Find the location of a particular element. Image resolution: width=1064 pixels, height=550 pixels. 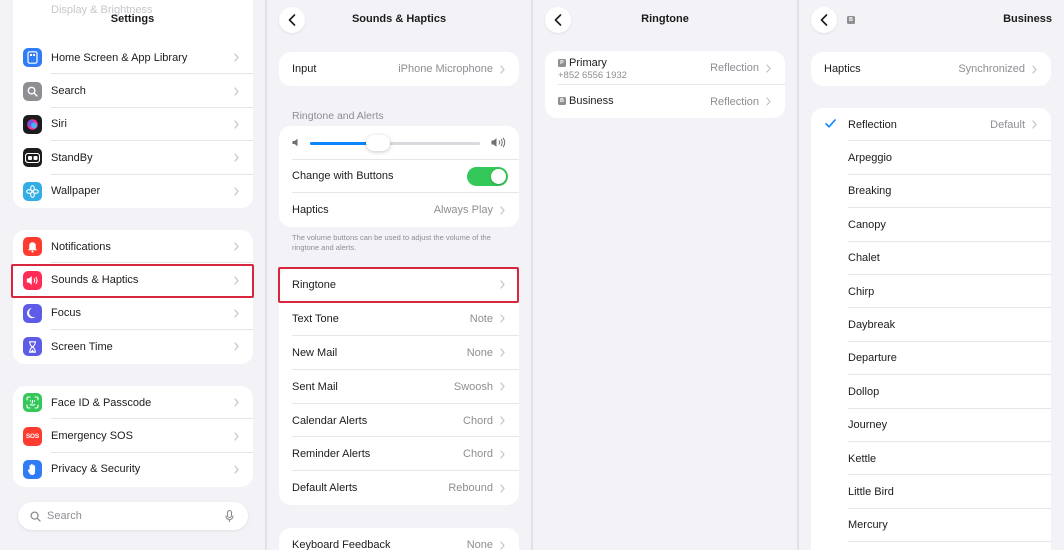

tone-value: Note is located at coordinates (481, 318).